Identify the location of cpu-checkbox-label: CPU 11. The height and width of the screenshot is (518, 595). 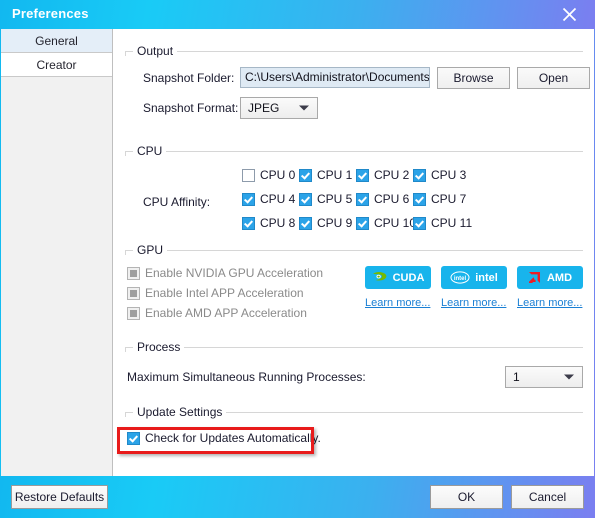
(452, 223).